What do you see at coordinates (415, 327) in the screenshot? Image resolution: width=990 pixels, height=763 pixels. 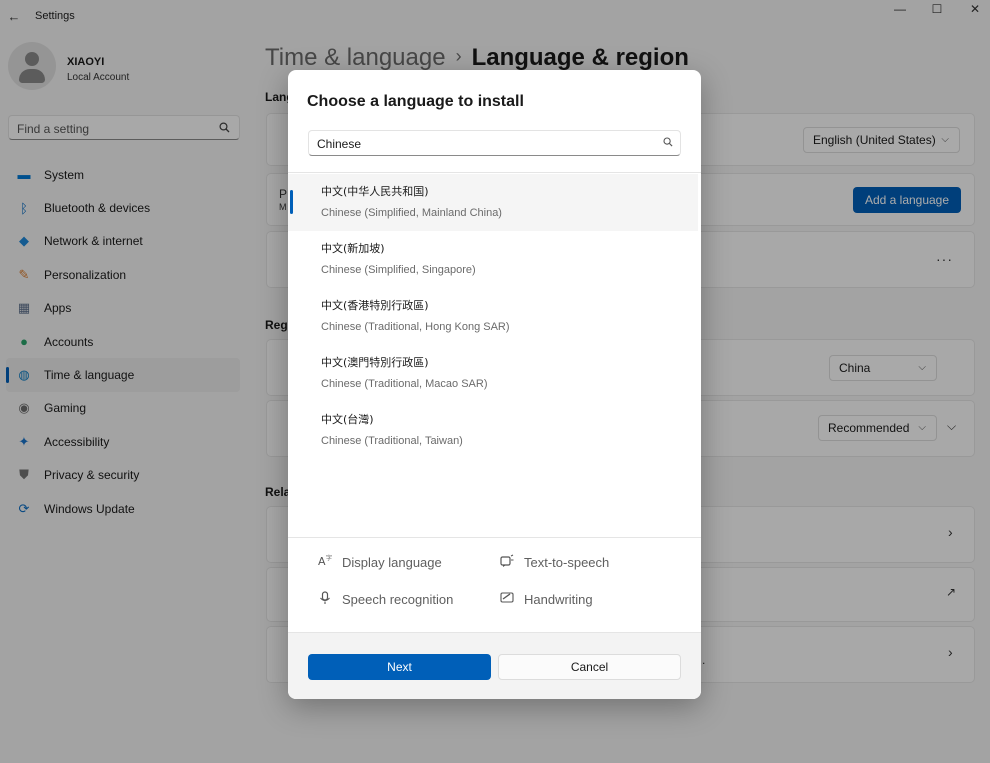 I see `language-english-name: Chinese (Traditional, Hong Kong SAR)` at bounding box center [415, 327].